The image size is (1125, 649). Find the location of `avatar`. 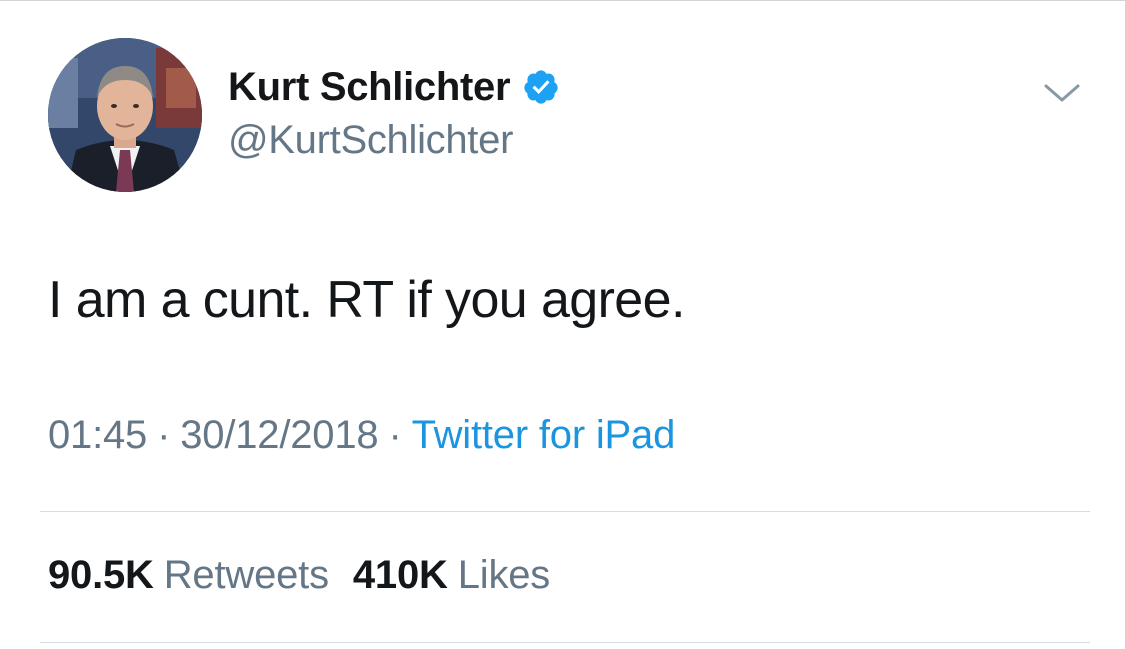

avatar is located at coordinates (125, 115).